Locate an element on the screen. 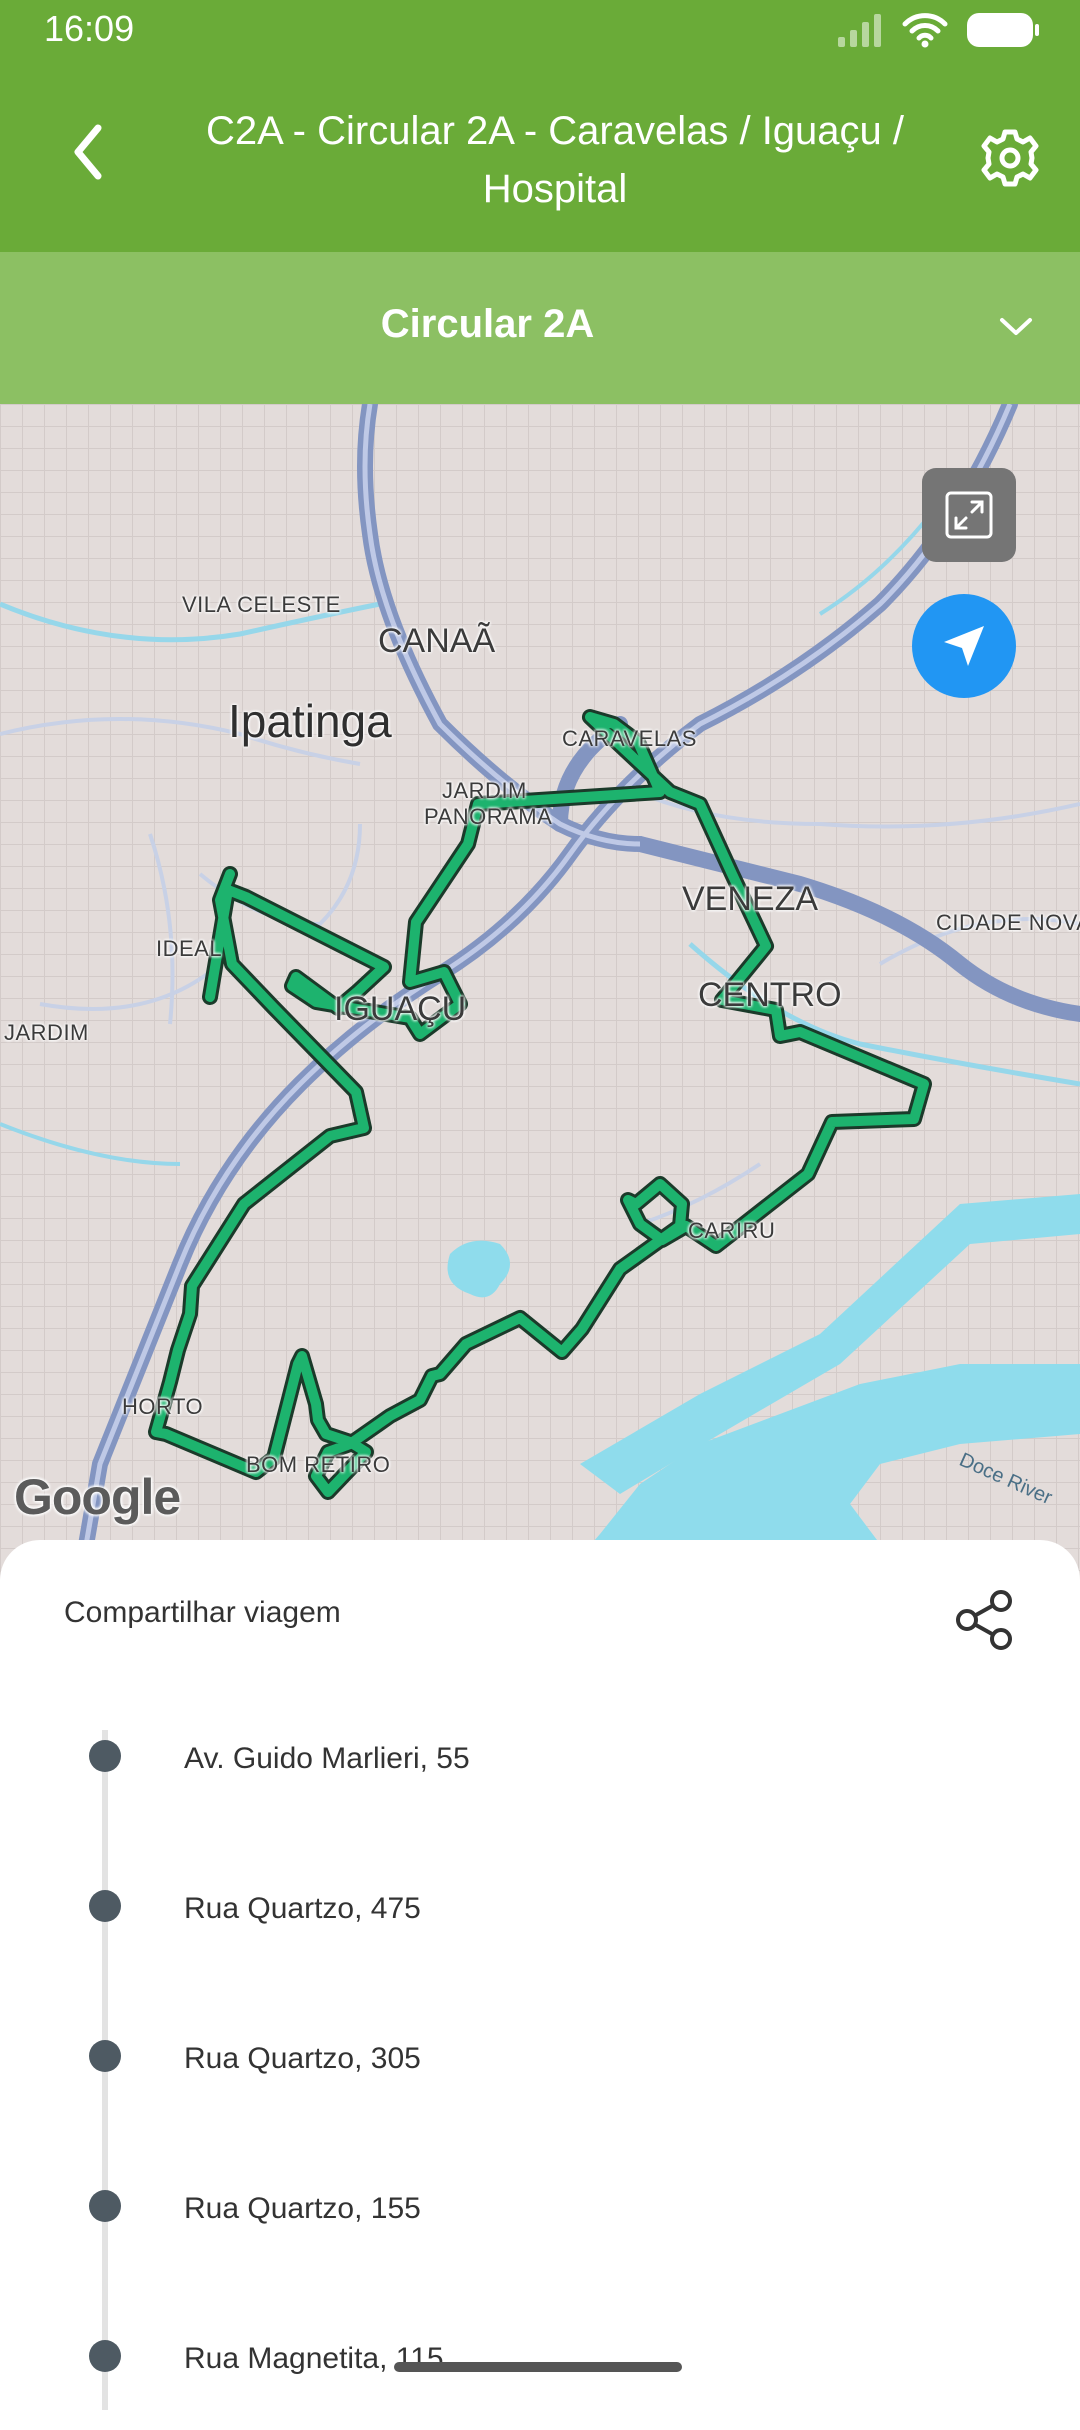 This screenshot has width=1080, height=2430. fullscreen-button is located at coordinates (969, 515).